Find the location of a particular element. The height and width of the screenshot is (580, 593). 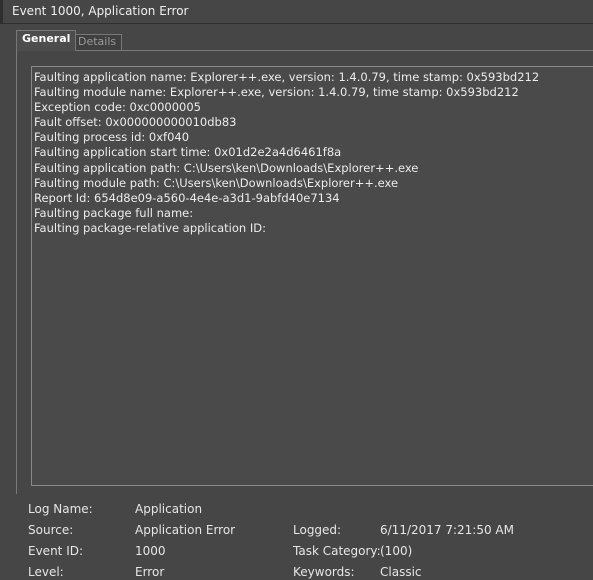

source-value: Application Error is located at coordinates (185, 530).